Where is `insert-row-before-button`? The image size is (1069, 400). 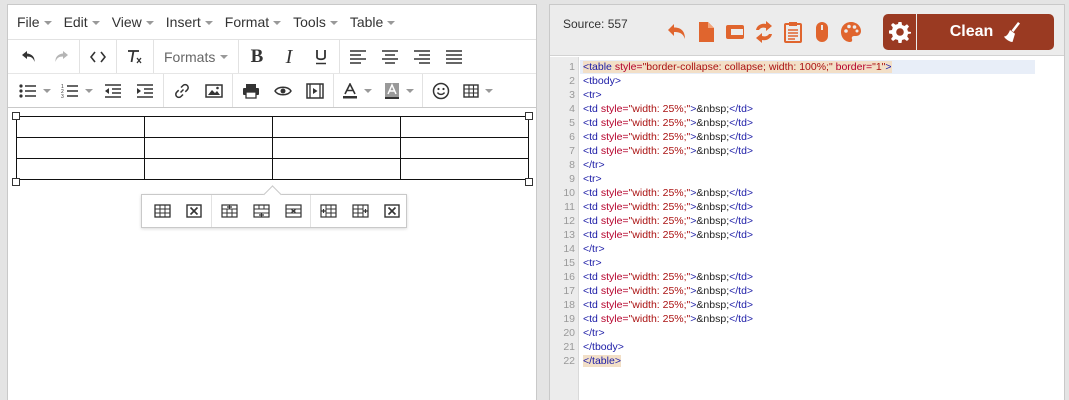
insert-row-before-button is located at coordinates (229, 211).